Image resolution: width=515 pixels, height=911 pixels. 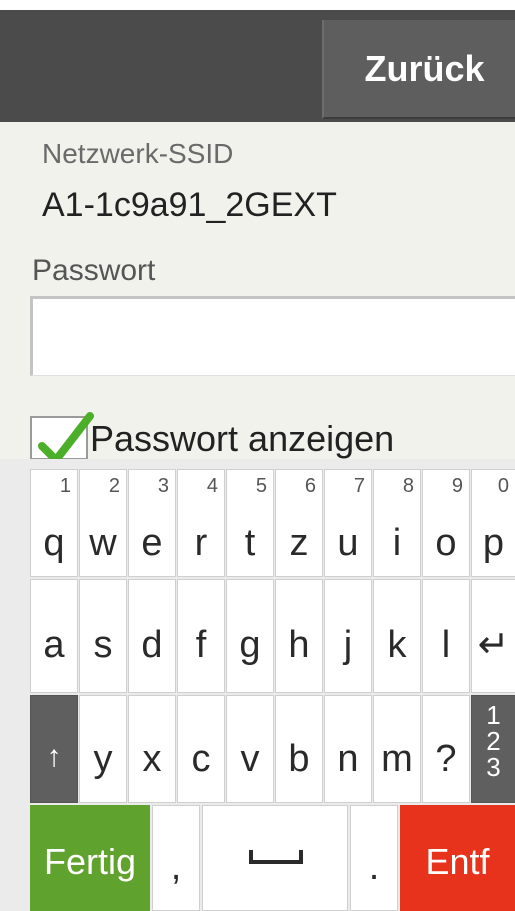 I want to click on done-key: Fertig, so click(x=90, y=858).